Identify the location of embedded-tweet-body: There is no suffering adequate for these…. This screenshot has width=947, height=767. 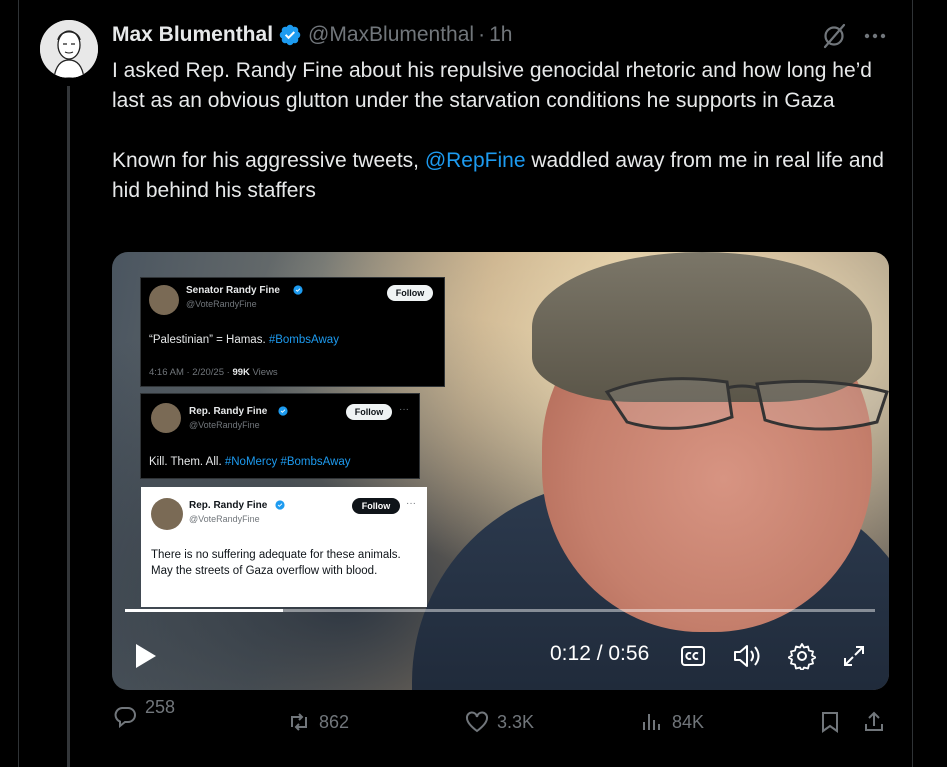
(276, 563).